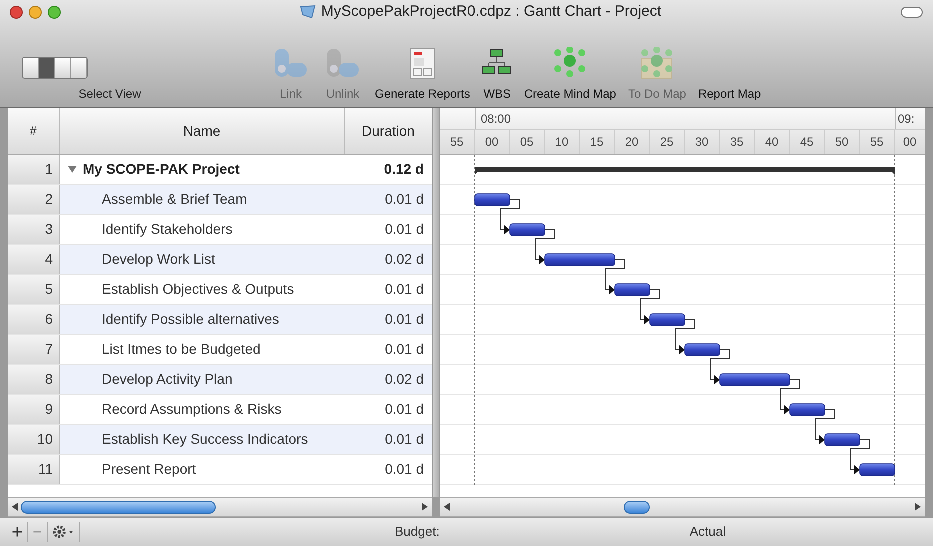 The image size is (933, 546). What do you see at coordinates (167, 229) in the screenshot?
I see `task-name: Identify Stakeholders` at bounding box center [167, 229].